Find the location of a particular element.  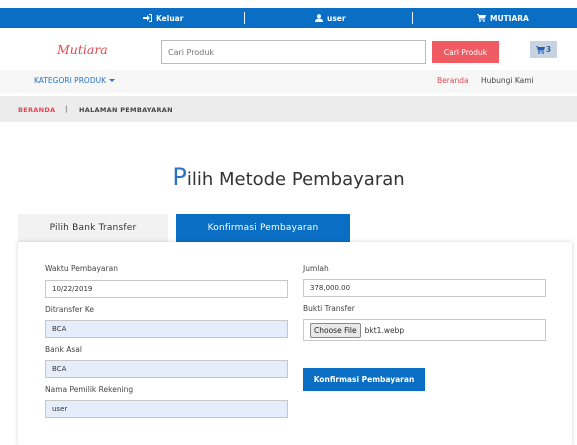

cart-count: 3 is located at coordinates (548, 49).